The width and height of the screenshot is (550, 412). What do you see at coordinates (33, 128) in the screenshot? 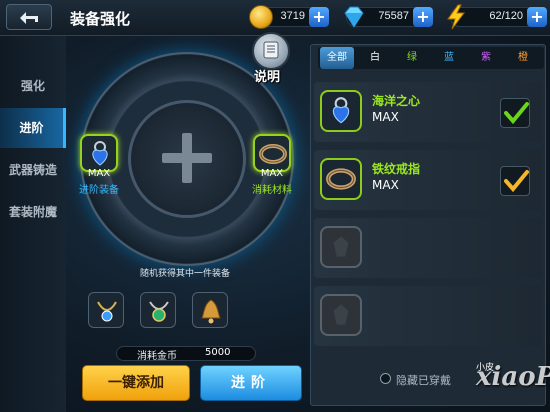
I see `tab-advance: 进阶` at bounding box center [33, 128].